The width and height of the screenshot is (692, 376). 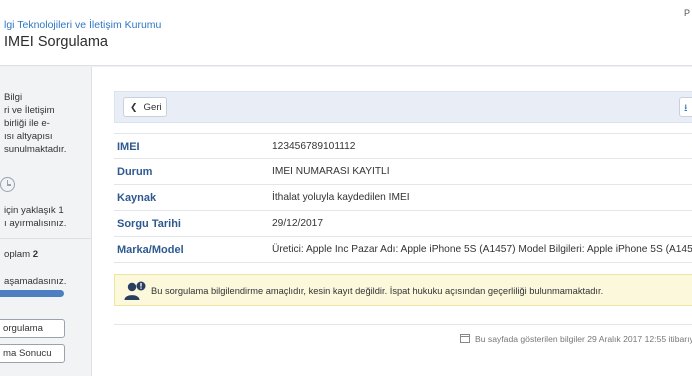 What do you see at coordinates (403, 172) in the screenshot?
I see `detail-row-status: Durum IMEI NUMARASI KAYITLI` at bounding box center [403, 172].